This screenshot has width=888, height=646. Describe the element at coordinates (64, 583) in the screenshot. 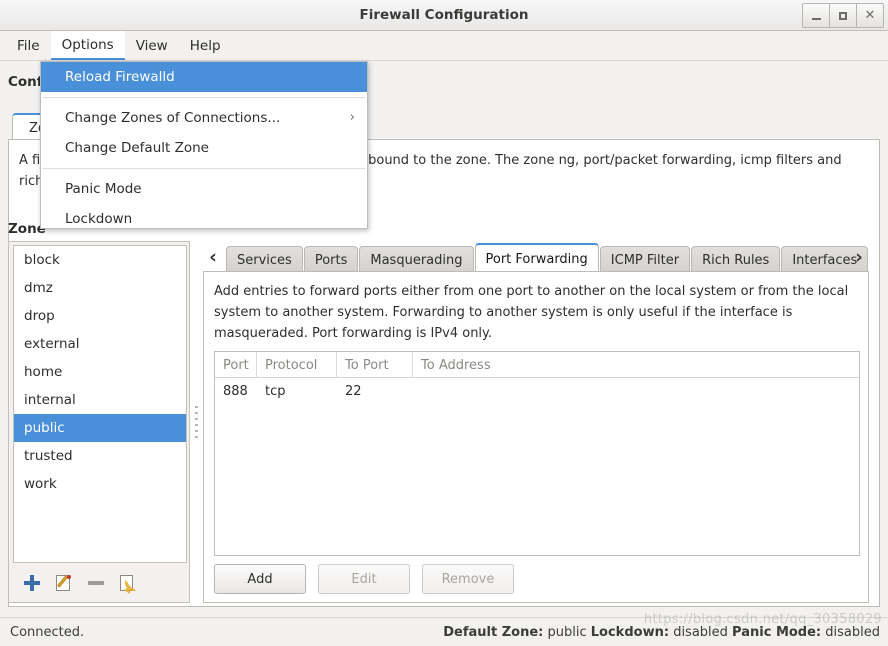

I see `edit-zone-icon` at that location.